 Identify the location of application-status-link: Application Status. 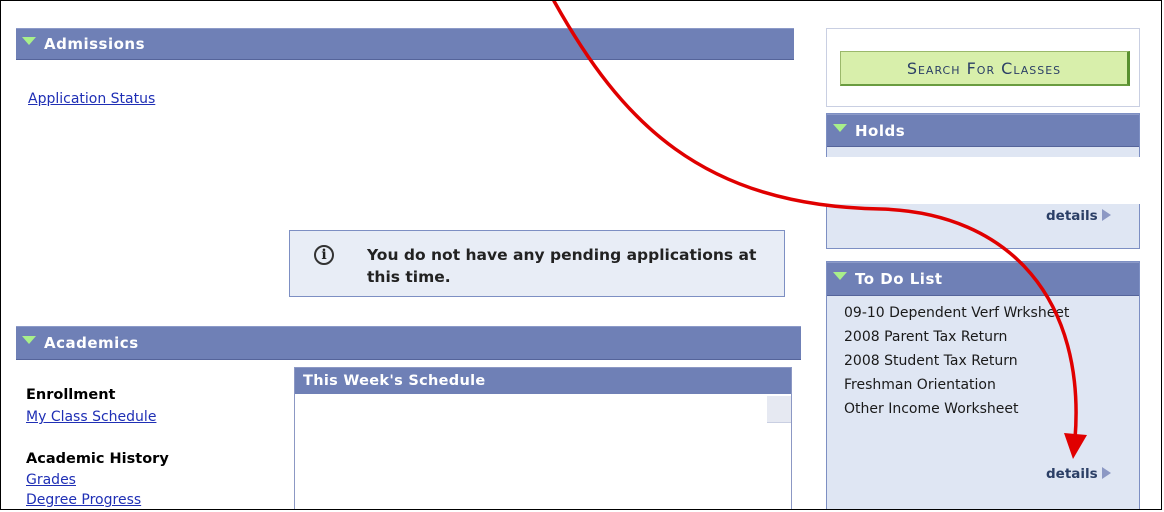
(91, 99).